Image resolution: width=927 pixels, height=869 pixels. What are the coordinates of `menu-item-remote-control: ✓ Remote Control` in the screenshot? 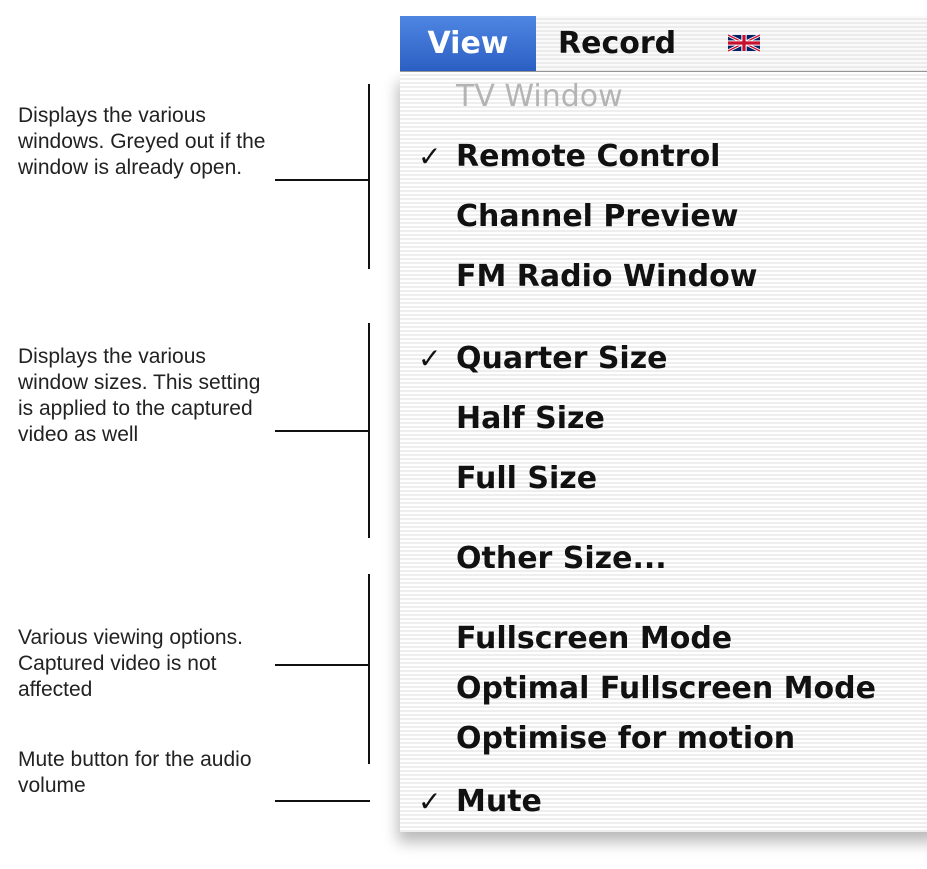 It's located at (663, 157).